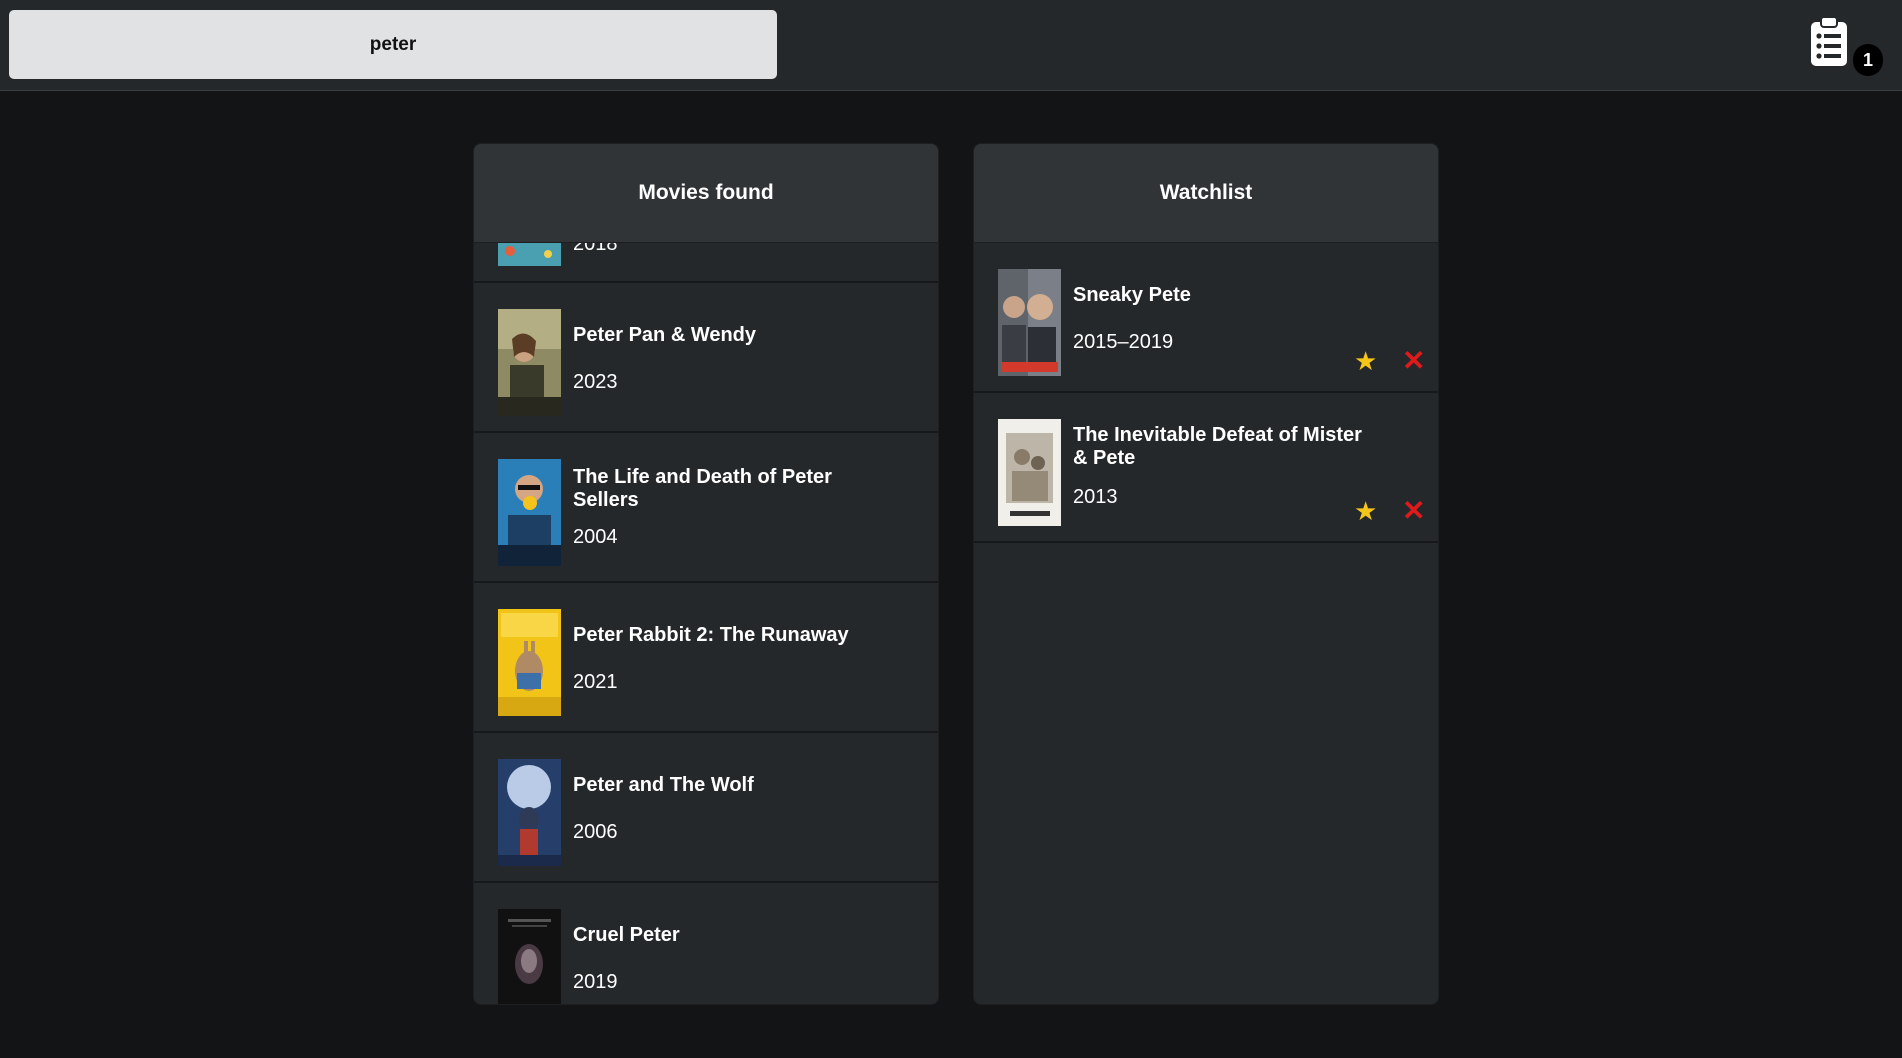 The width and height of the screenshot is (1902, 1058). Describe the element at coordinates (706, 658) in the screenshot. I see `movie-result-item: Peter Rabbit 2: The Runaway 2021` at that location.